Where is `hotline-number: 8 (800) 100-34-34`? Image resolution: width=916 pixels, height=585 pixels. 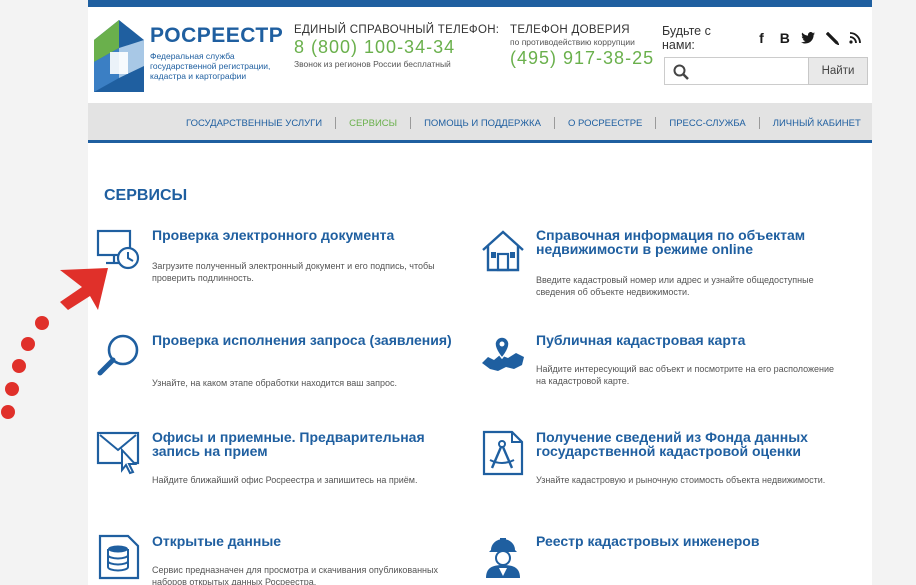
hotline-number: 8 (800) 100-34-34 is located at coordinates (396, 47).